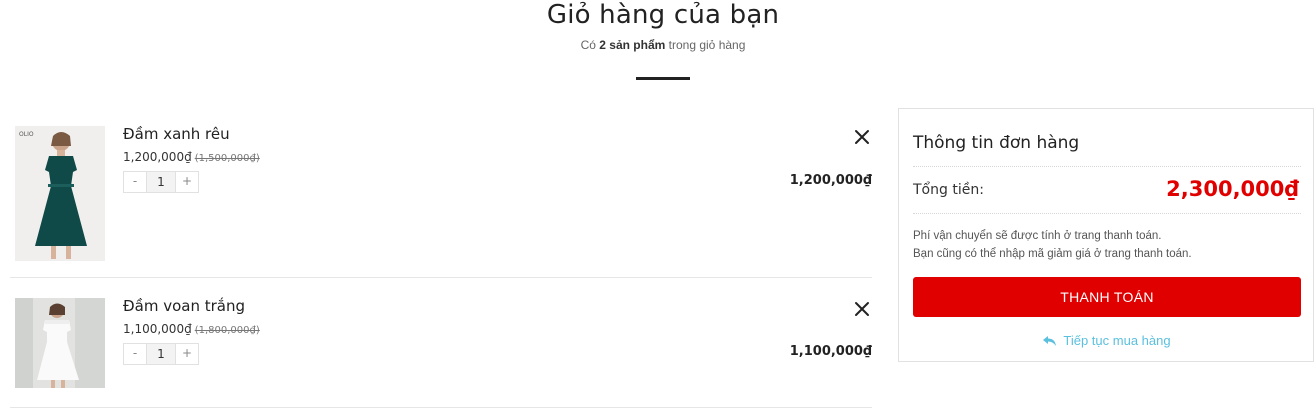 Image resolution: width=1316 pixels, height=413 pixels. What do you see at coordinates (830, 351) in the screenshot?
I see `line-total: 1,100,000₫` at bounding box center [830, 351].